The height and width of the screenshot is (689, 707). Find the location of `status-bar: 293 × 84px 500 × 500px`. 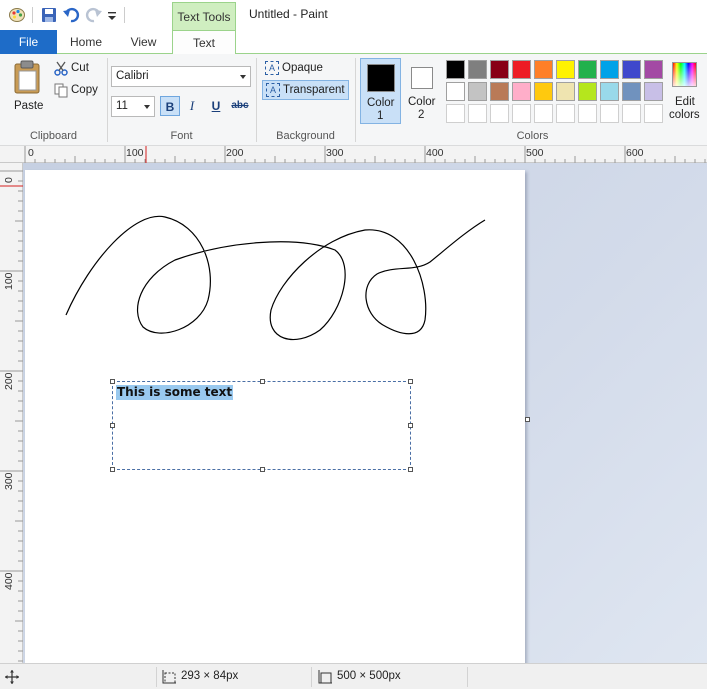

status-bar: 293 × 84px 500 × 500px is located at coordinates (353, 676).